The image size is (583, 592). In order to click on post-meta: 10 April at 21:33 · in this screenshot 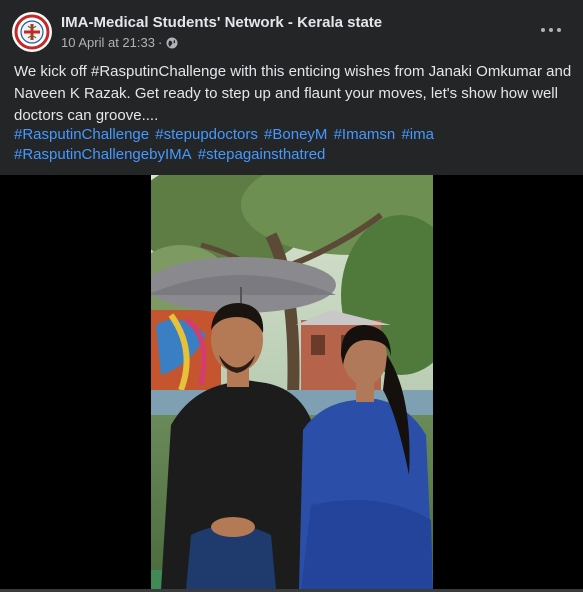, I will do `click(119, 42)`.